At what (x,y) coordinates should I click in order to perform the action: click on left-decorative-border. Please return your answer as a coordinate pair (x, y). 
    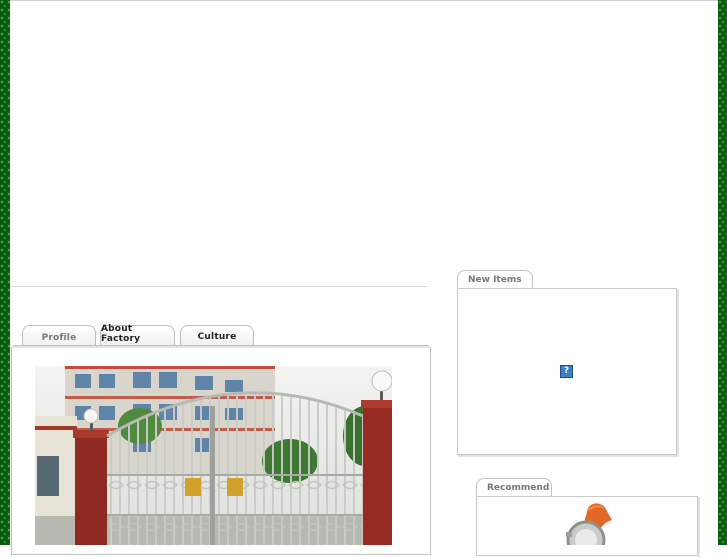
    Looking at the image, I should click on (5, 272).